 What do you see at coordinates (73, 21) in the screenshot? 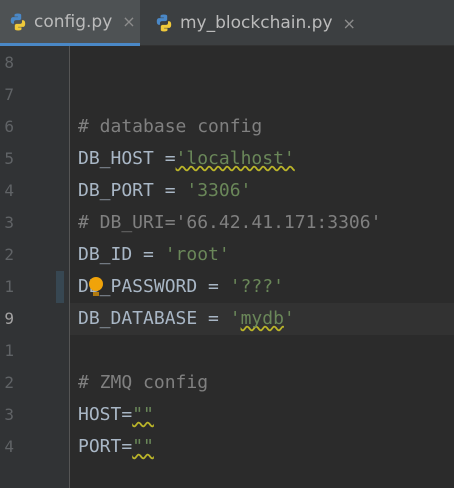
I see `tab-label: config.py` at bounding box center [73, 21].